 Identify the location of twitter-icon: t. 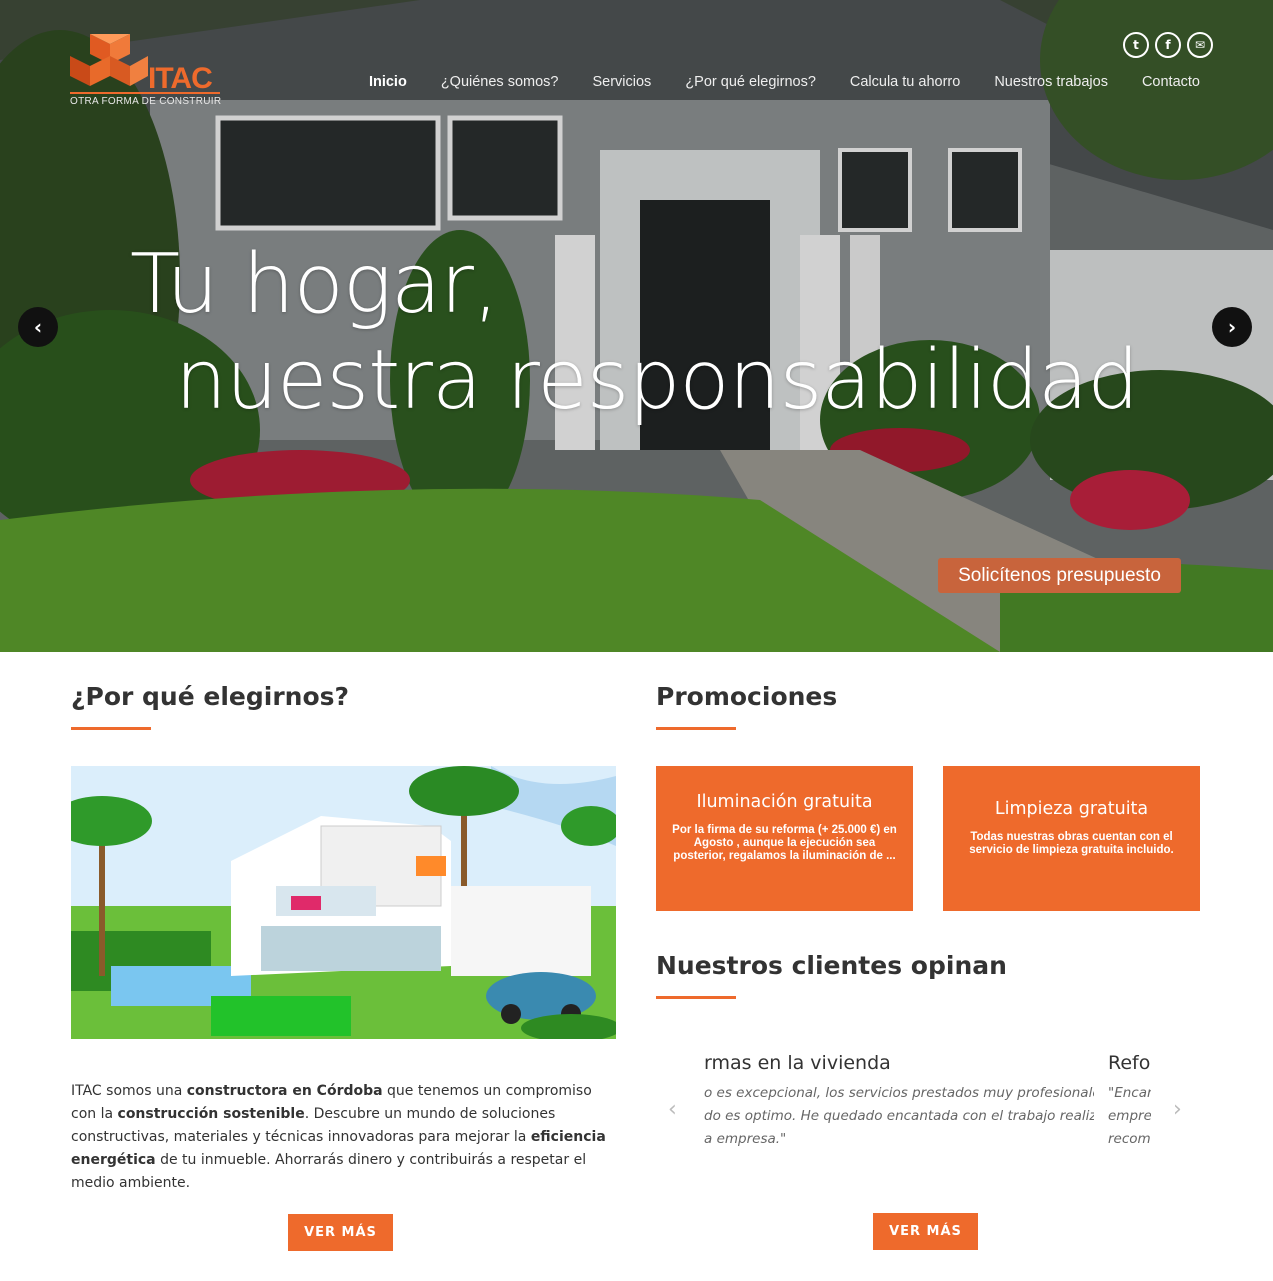
(1136, 45).